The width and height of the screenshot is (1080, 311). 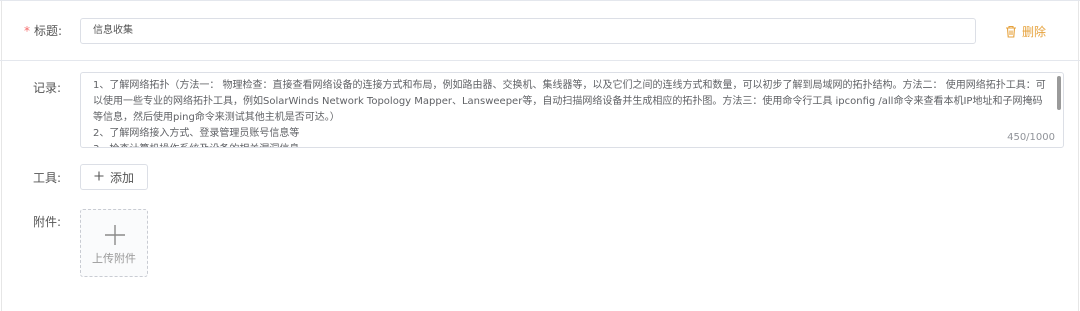 I want to click on title-label: * 标题:, so click(x=43, y=31).